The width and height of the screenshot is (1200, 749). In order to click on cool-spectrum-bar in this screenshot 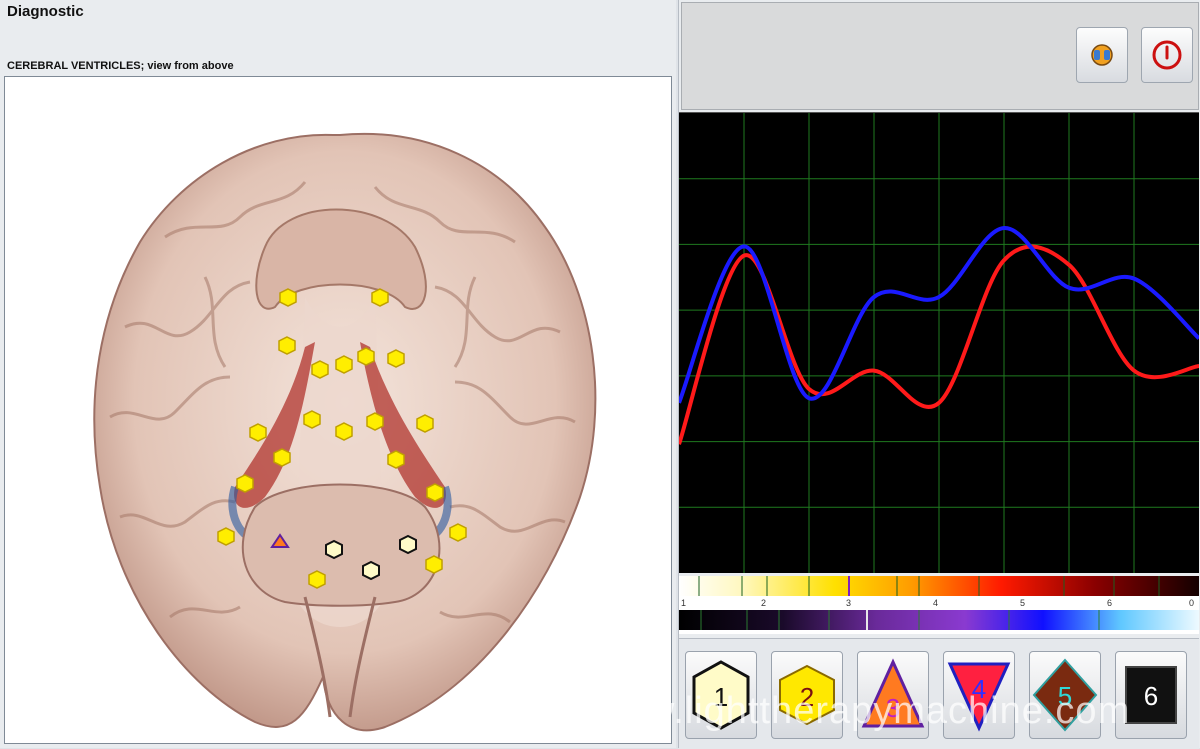, I will do `click(939, 620)`.